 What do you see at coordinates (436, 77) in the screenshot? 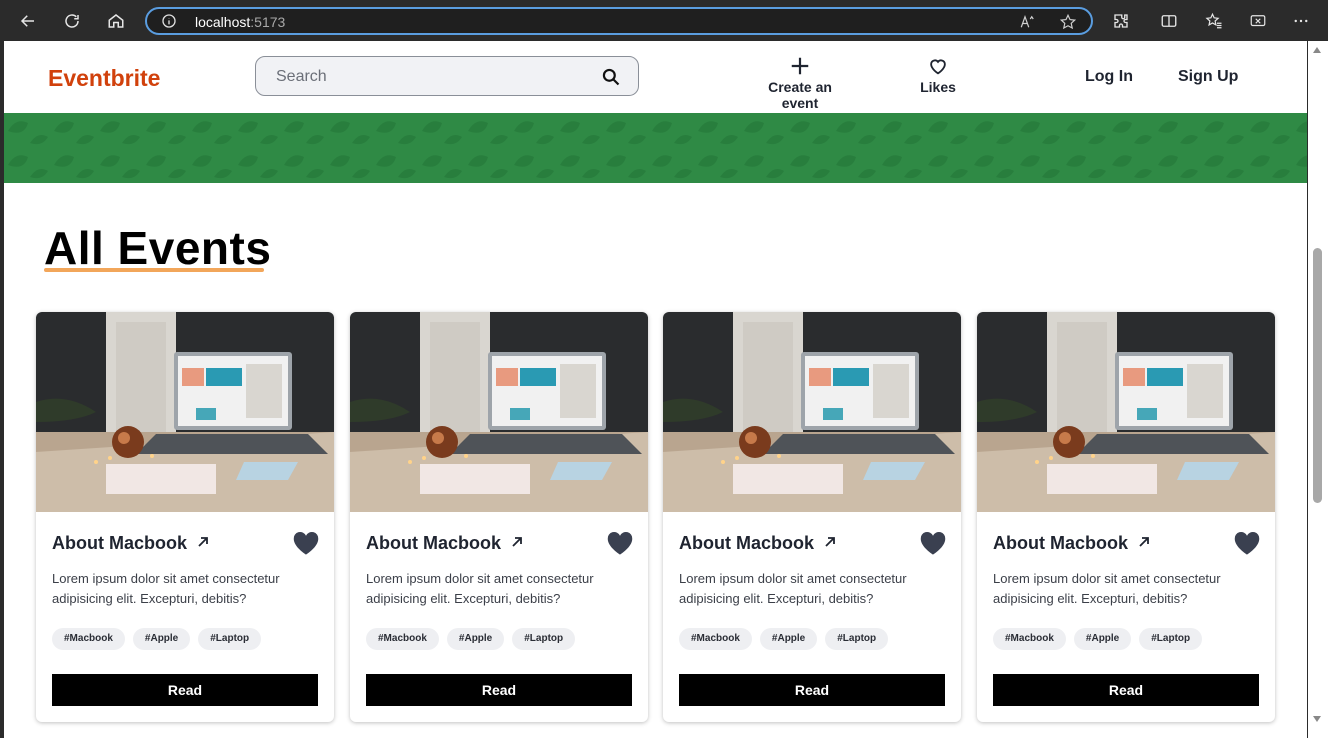
I see `search-input` at bounding box center [436, 77].